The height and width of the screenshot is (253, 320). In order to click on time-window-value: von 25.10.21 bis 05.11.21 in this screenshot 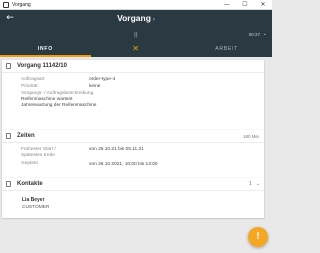, I will do `click(116, 149)`.